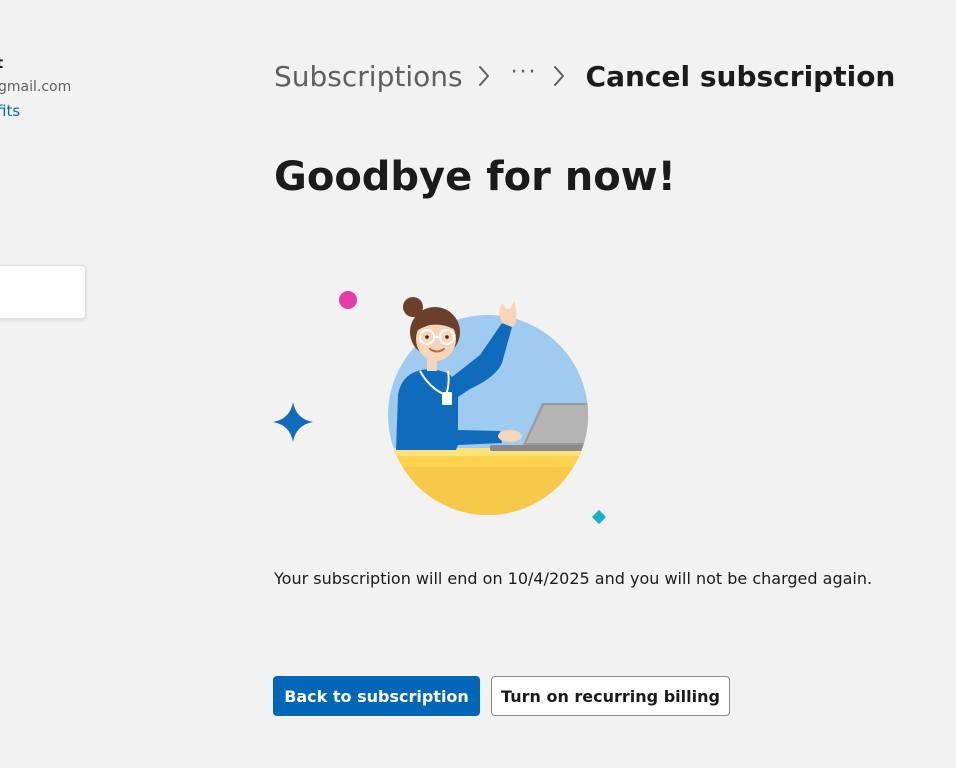 Image resolution: width=956 pixels, height=768 pixels. I want to click on breadcrumb-subscriptions-link: Subscriptions, so click(368, 76).